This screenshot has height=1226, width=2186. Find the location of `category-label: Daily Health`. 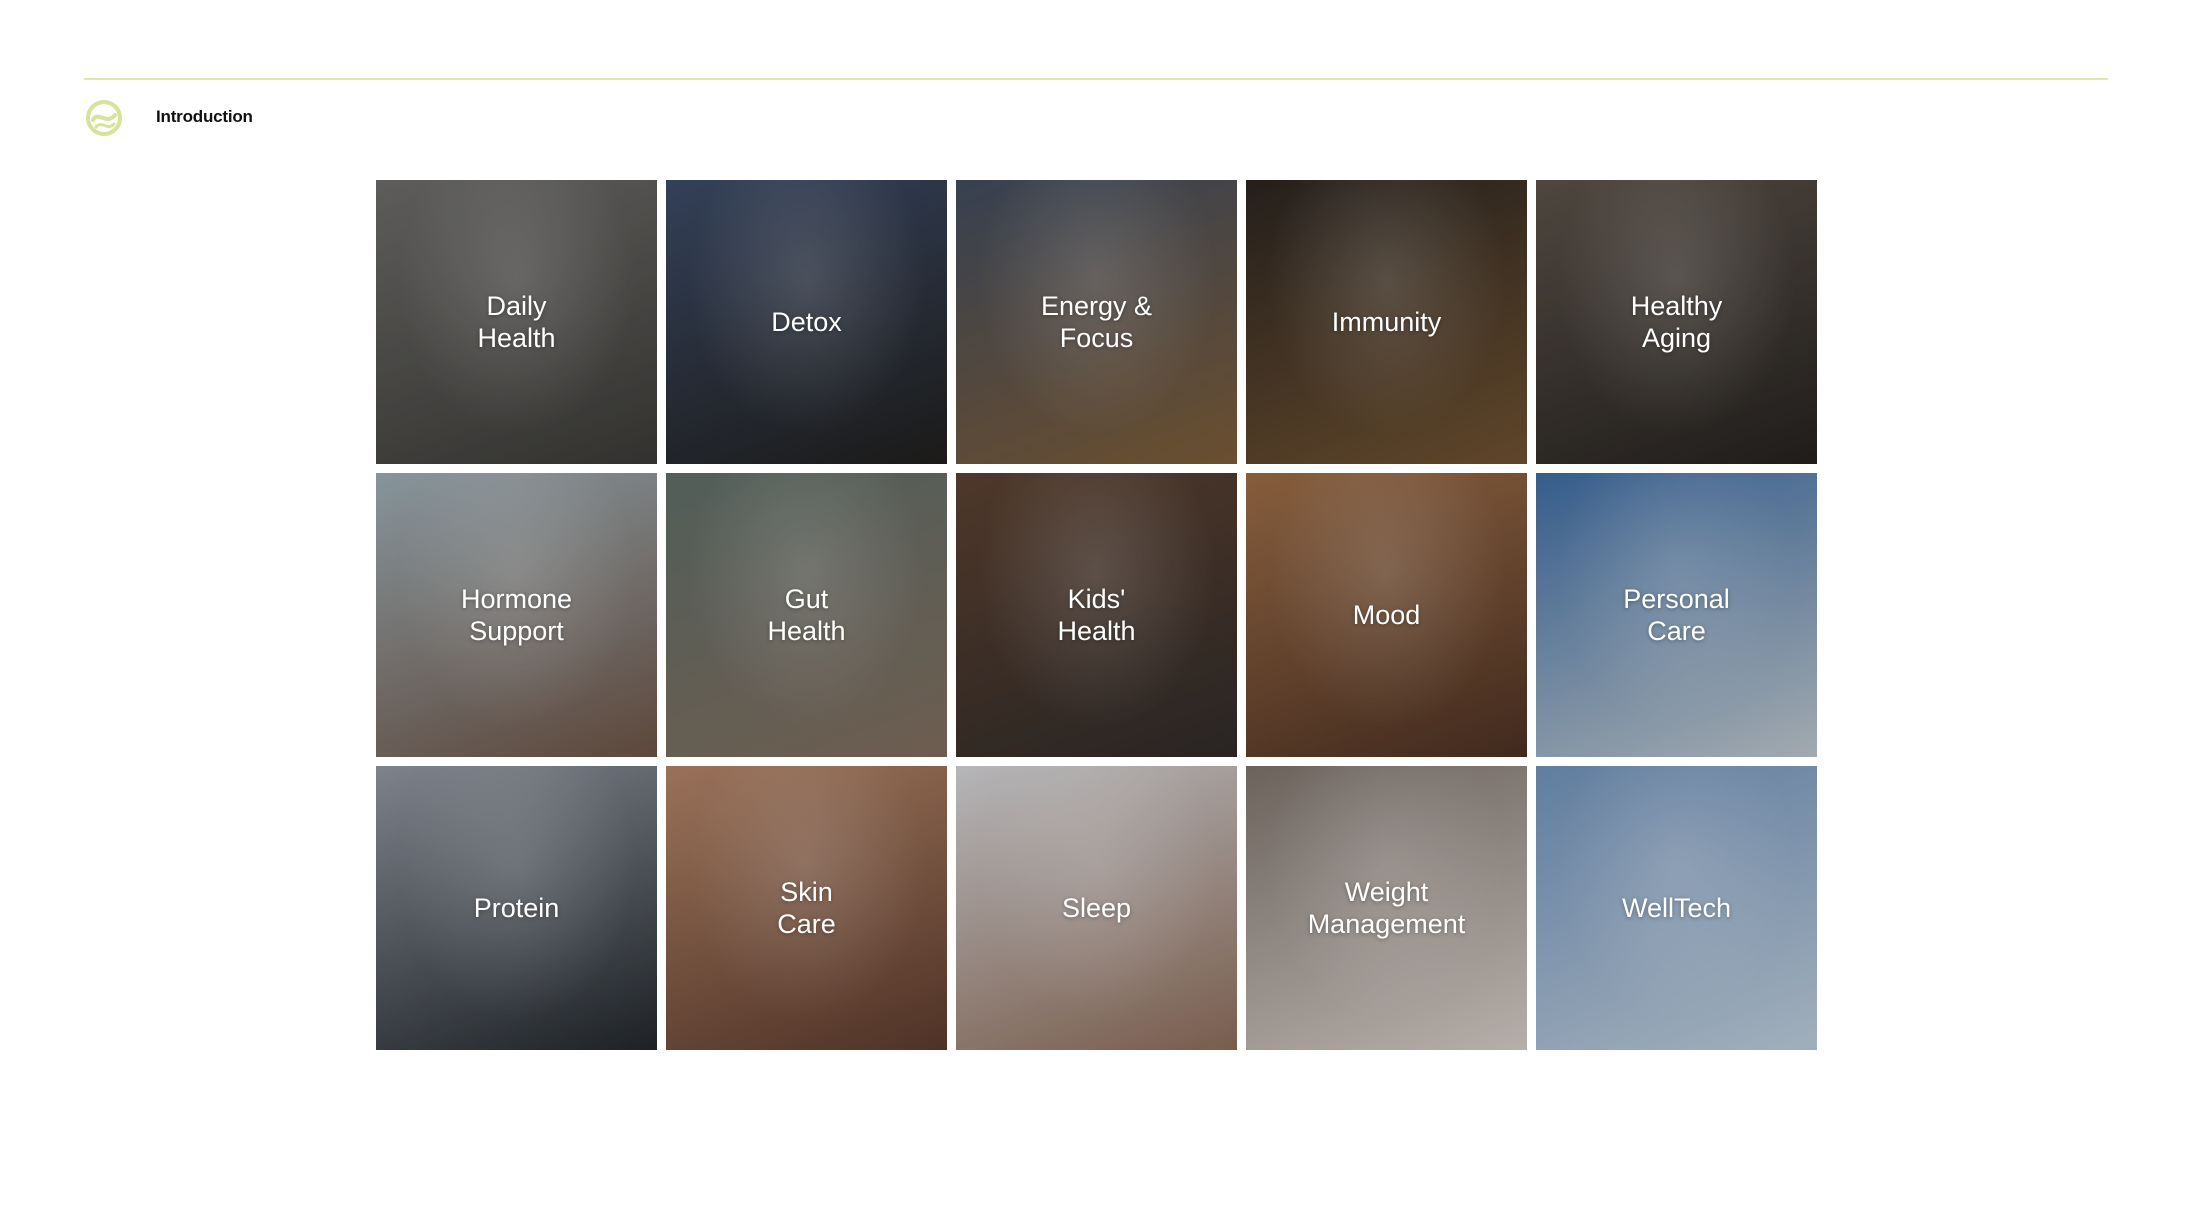

category-label: Daily Health is located at coordinates (516, 322).